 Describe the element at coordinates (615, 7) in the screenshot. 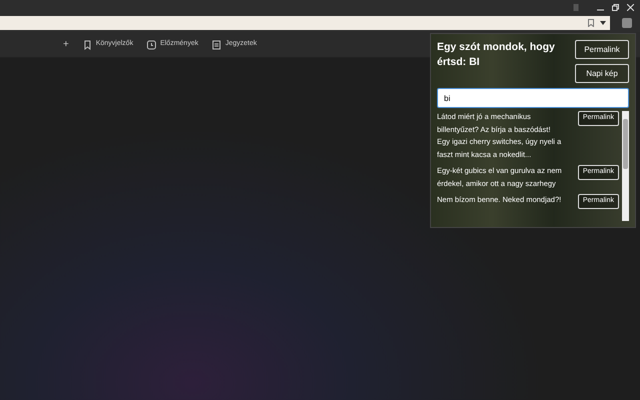

I see `restore-icon` at that location.